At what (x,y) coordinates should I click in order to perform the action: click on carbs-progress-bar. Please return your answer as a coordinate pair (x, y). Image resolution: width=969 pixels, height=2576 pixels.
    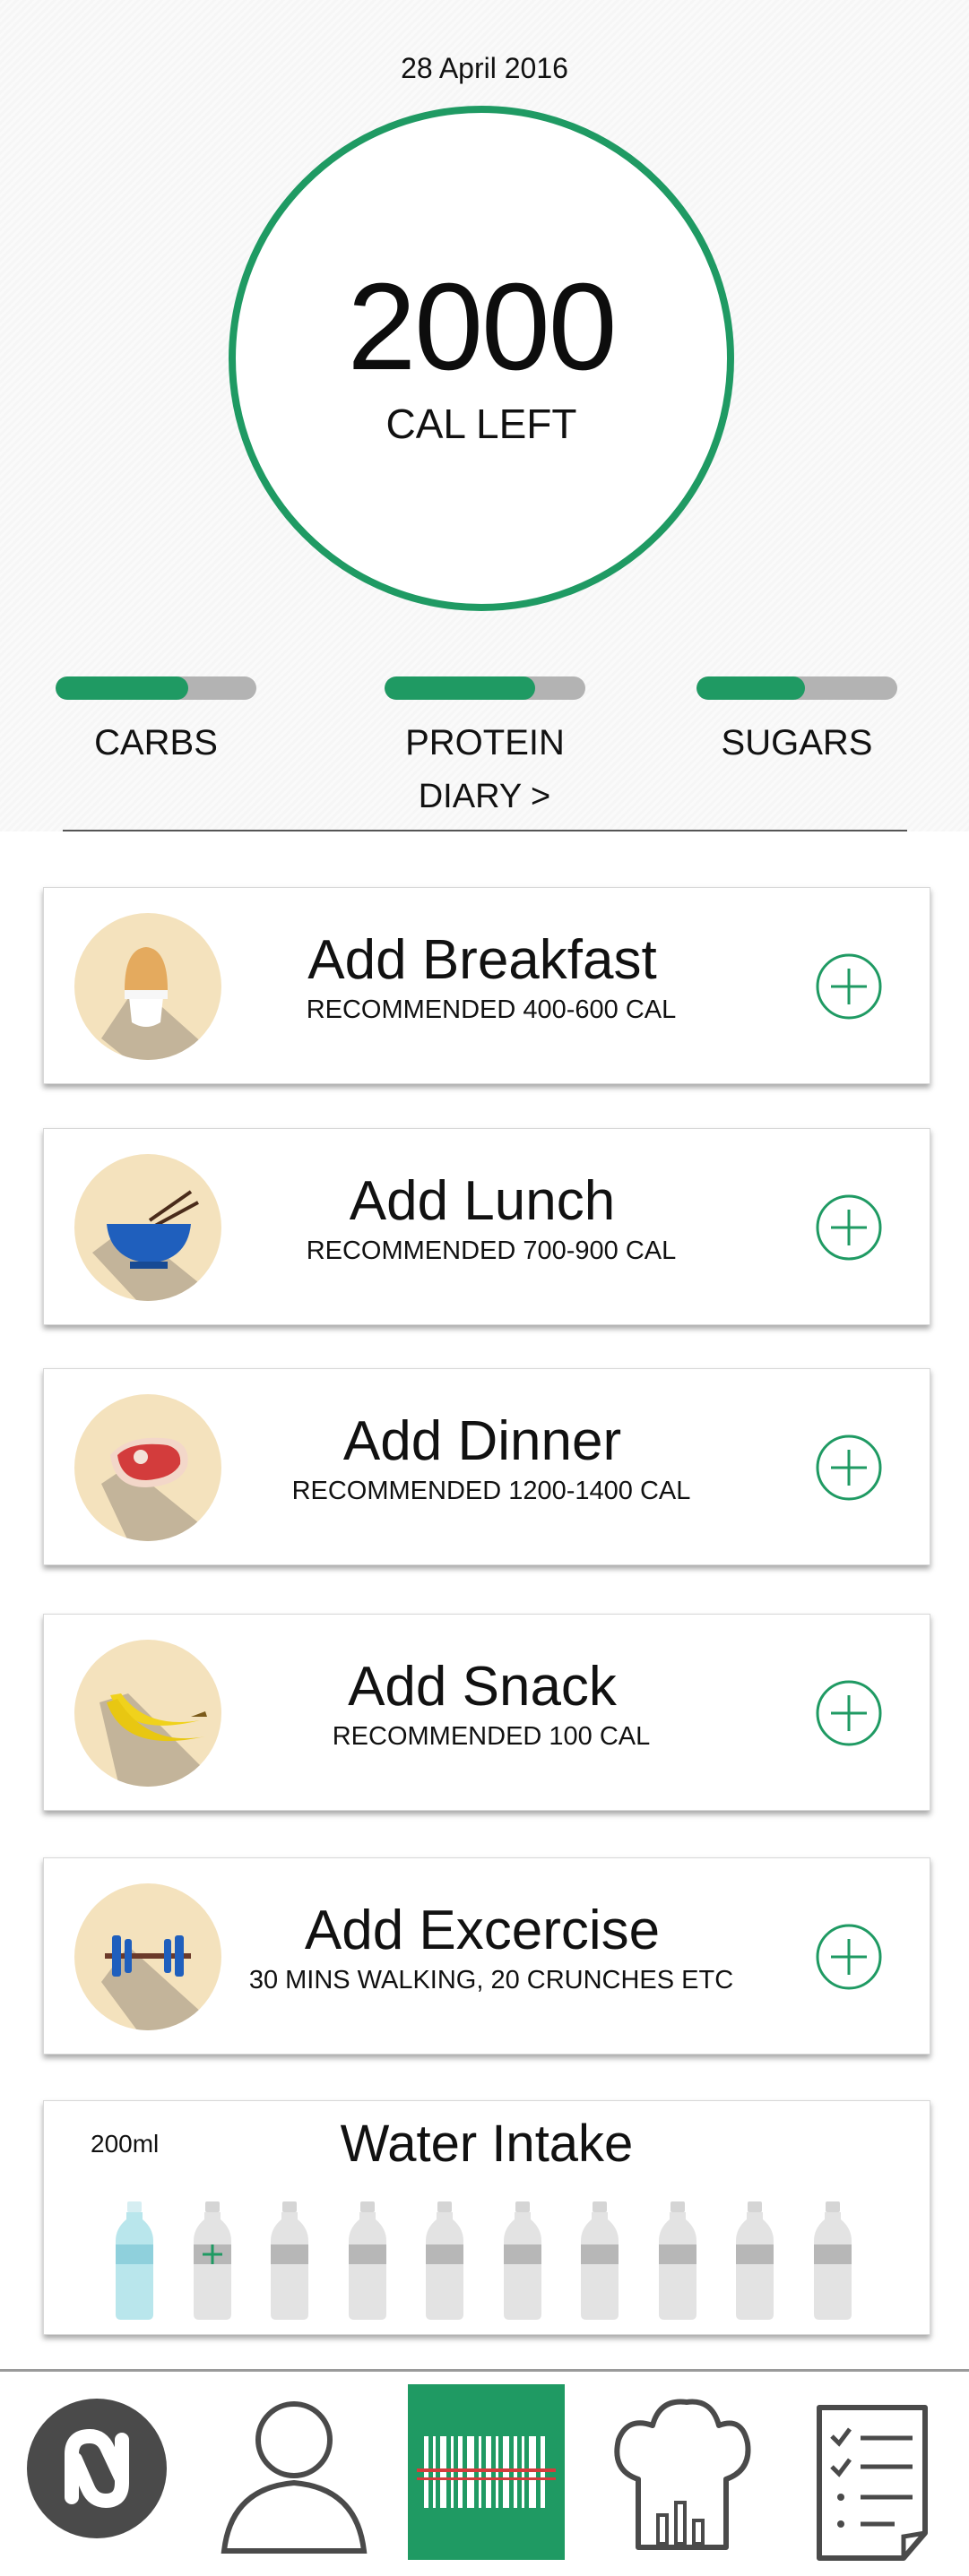
    Looking at the image, I should click on (156, 688).